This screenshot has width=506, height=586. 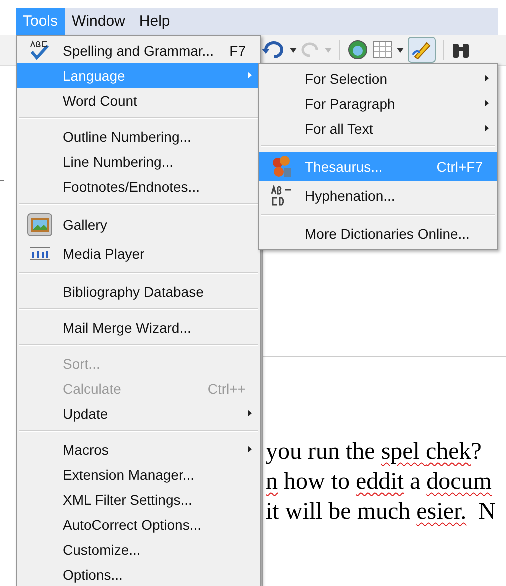 What do you see at coordinates (138, 100) in the screenshot?
I see `menu-item: Word Count` at bounding box center [138, 100].